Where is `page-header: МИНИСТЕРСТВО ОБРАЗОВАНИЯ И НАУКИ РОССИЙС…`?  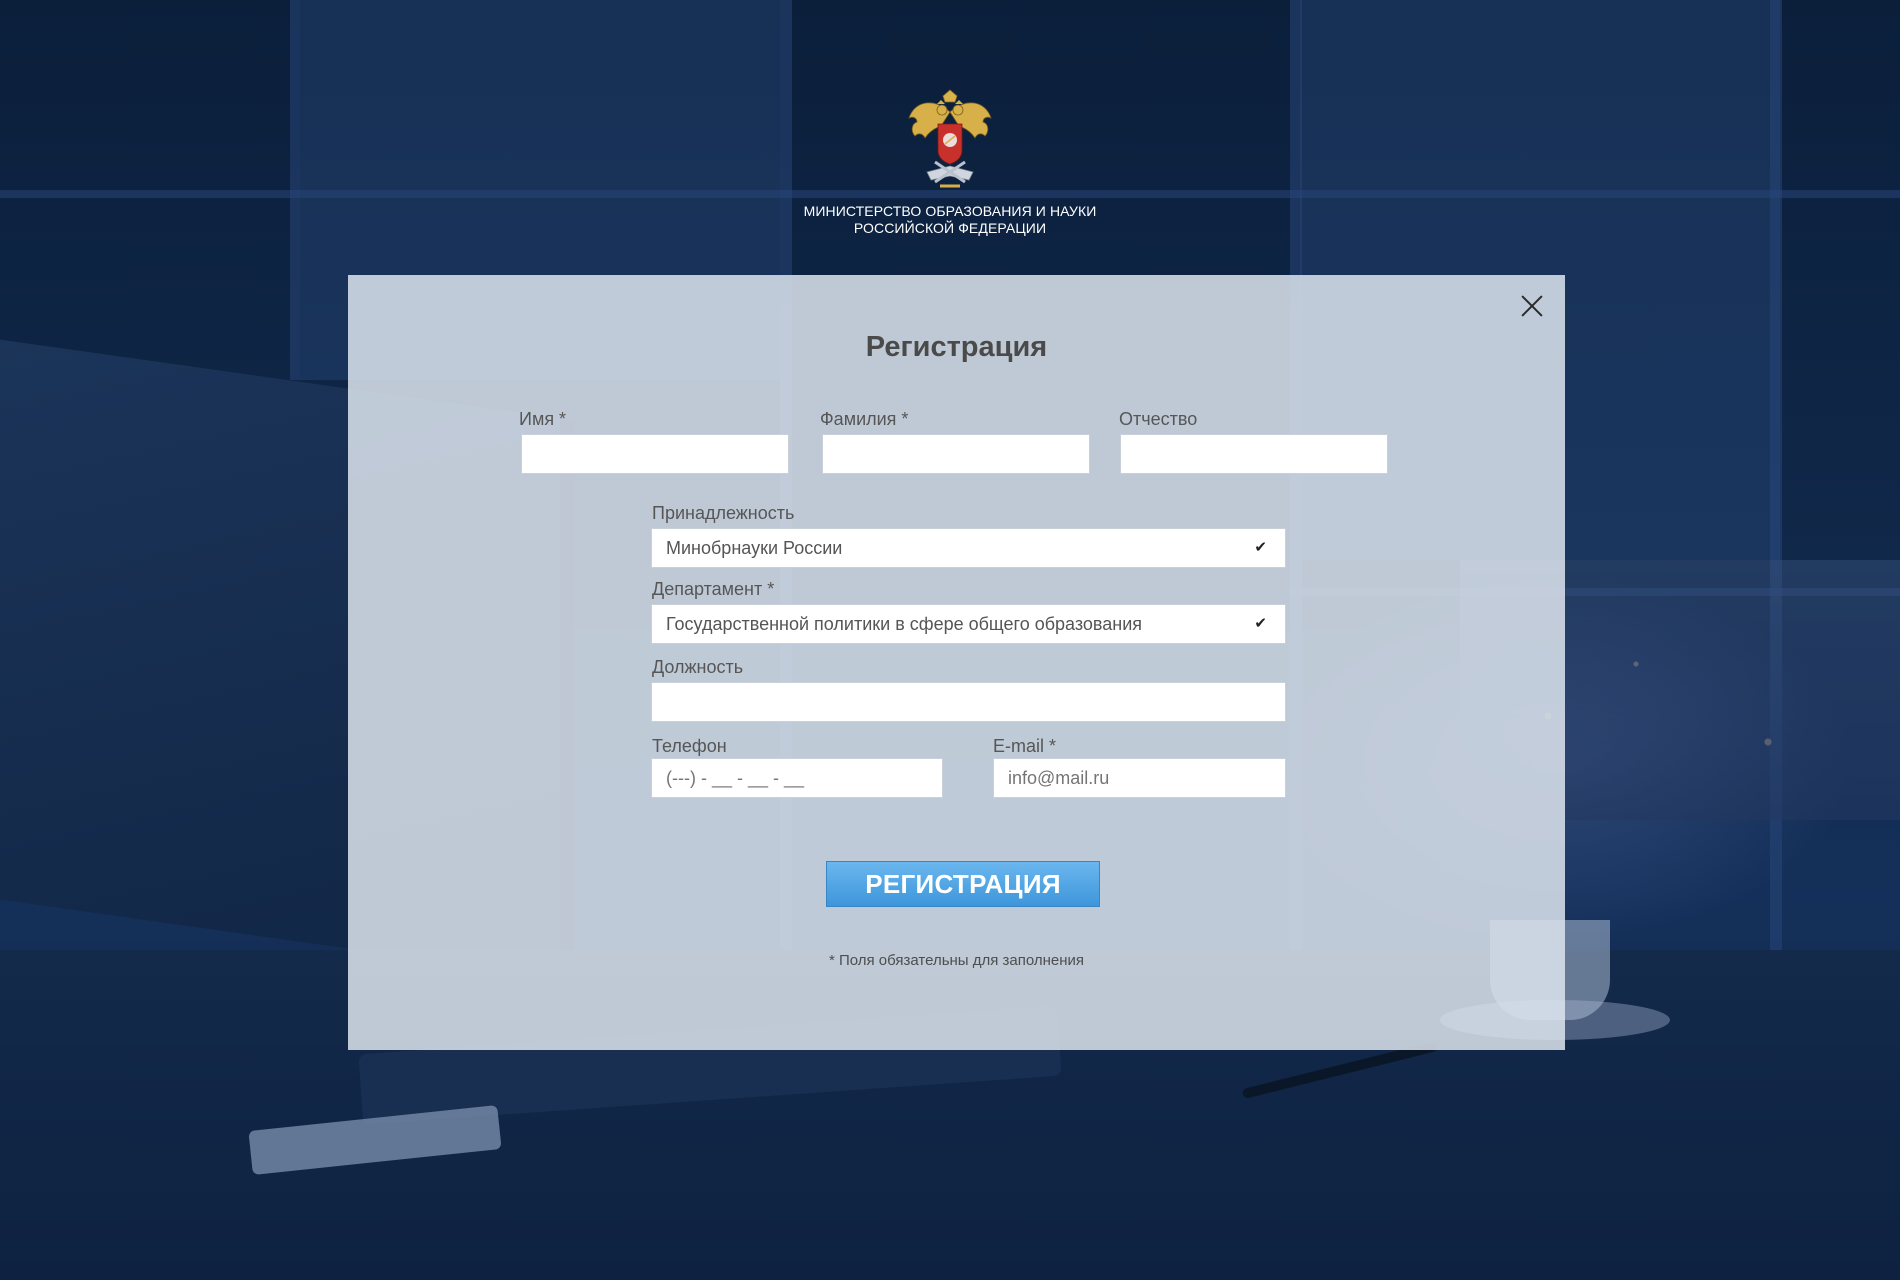
page-header: МИНИСТЕРСТВО ОБРАЗОВАНИЯ И НАУКИ РОССИЙС… is located at coordinates (950, 162).